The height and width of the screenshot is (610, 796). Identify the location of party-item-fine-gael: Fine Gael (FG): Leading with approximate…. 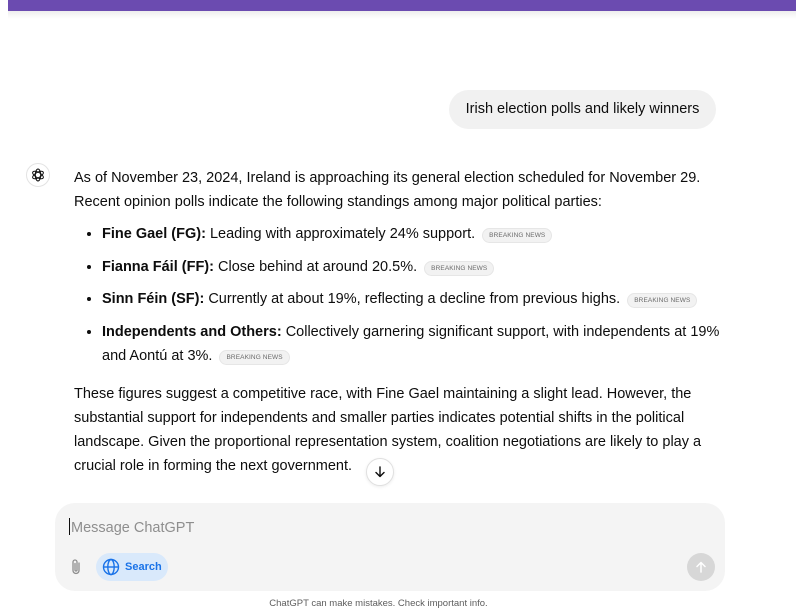
(413, 233).